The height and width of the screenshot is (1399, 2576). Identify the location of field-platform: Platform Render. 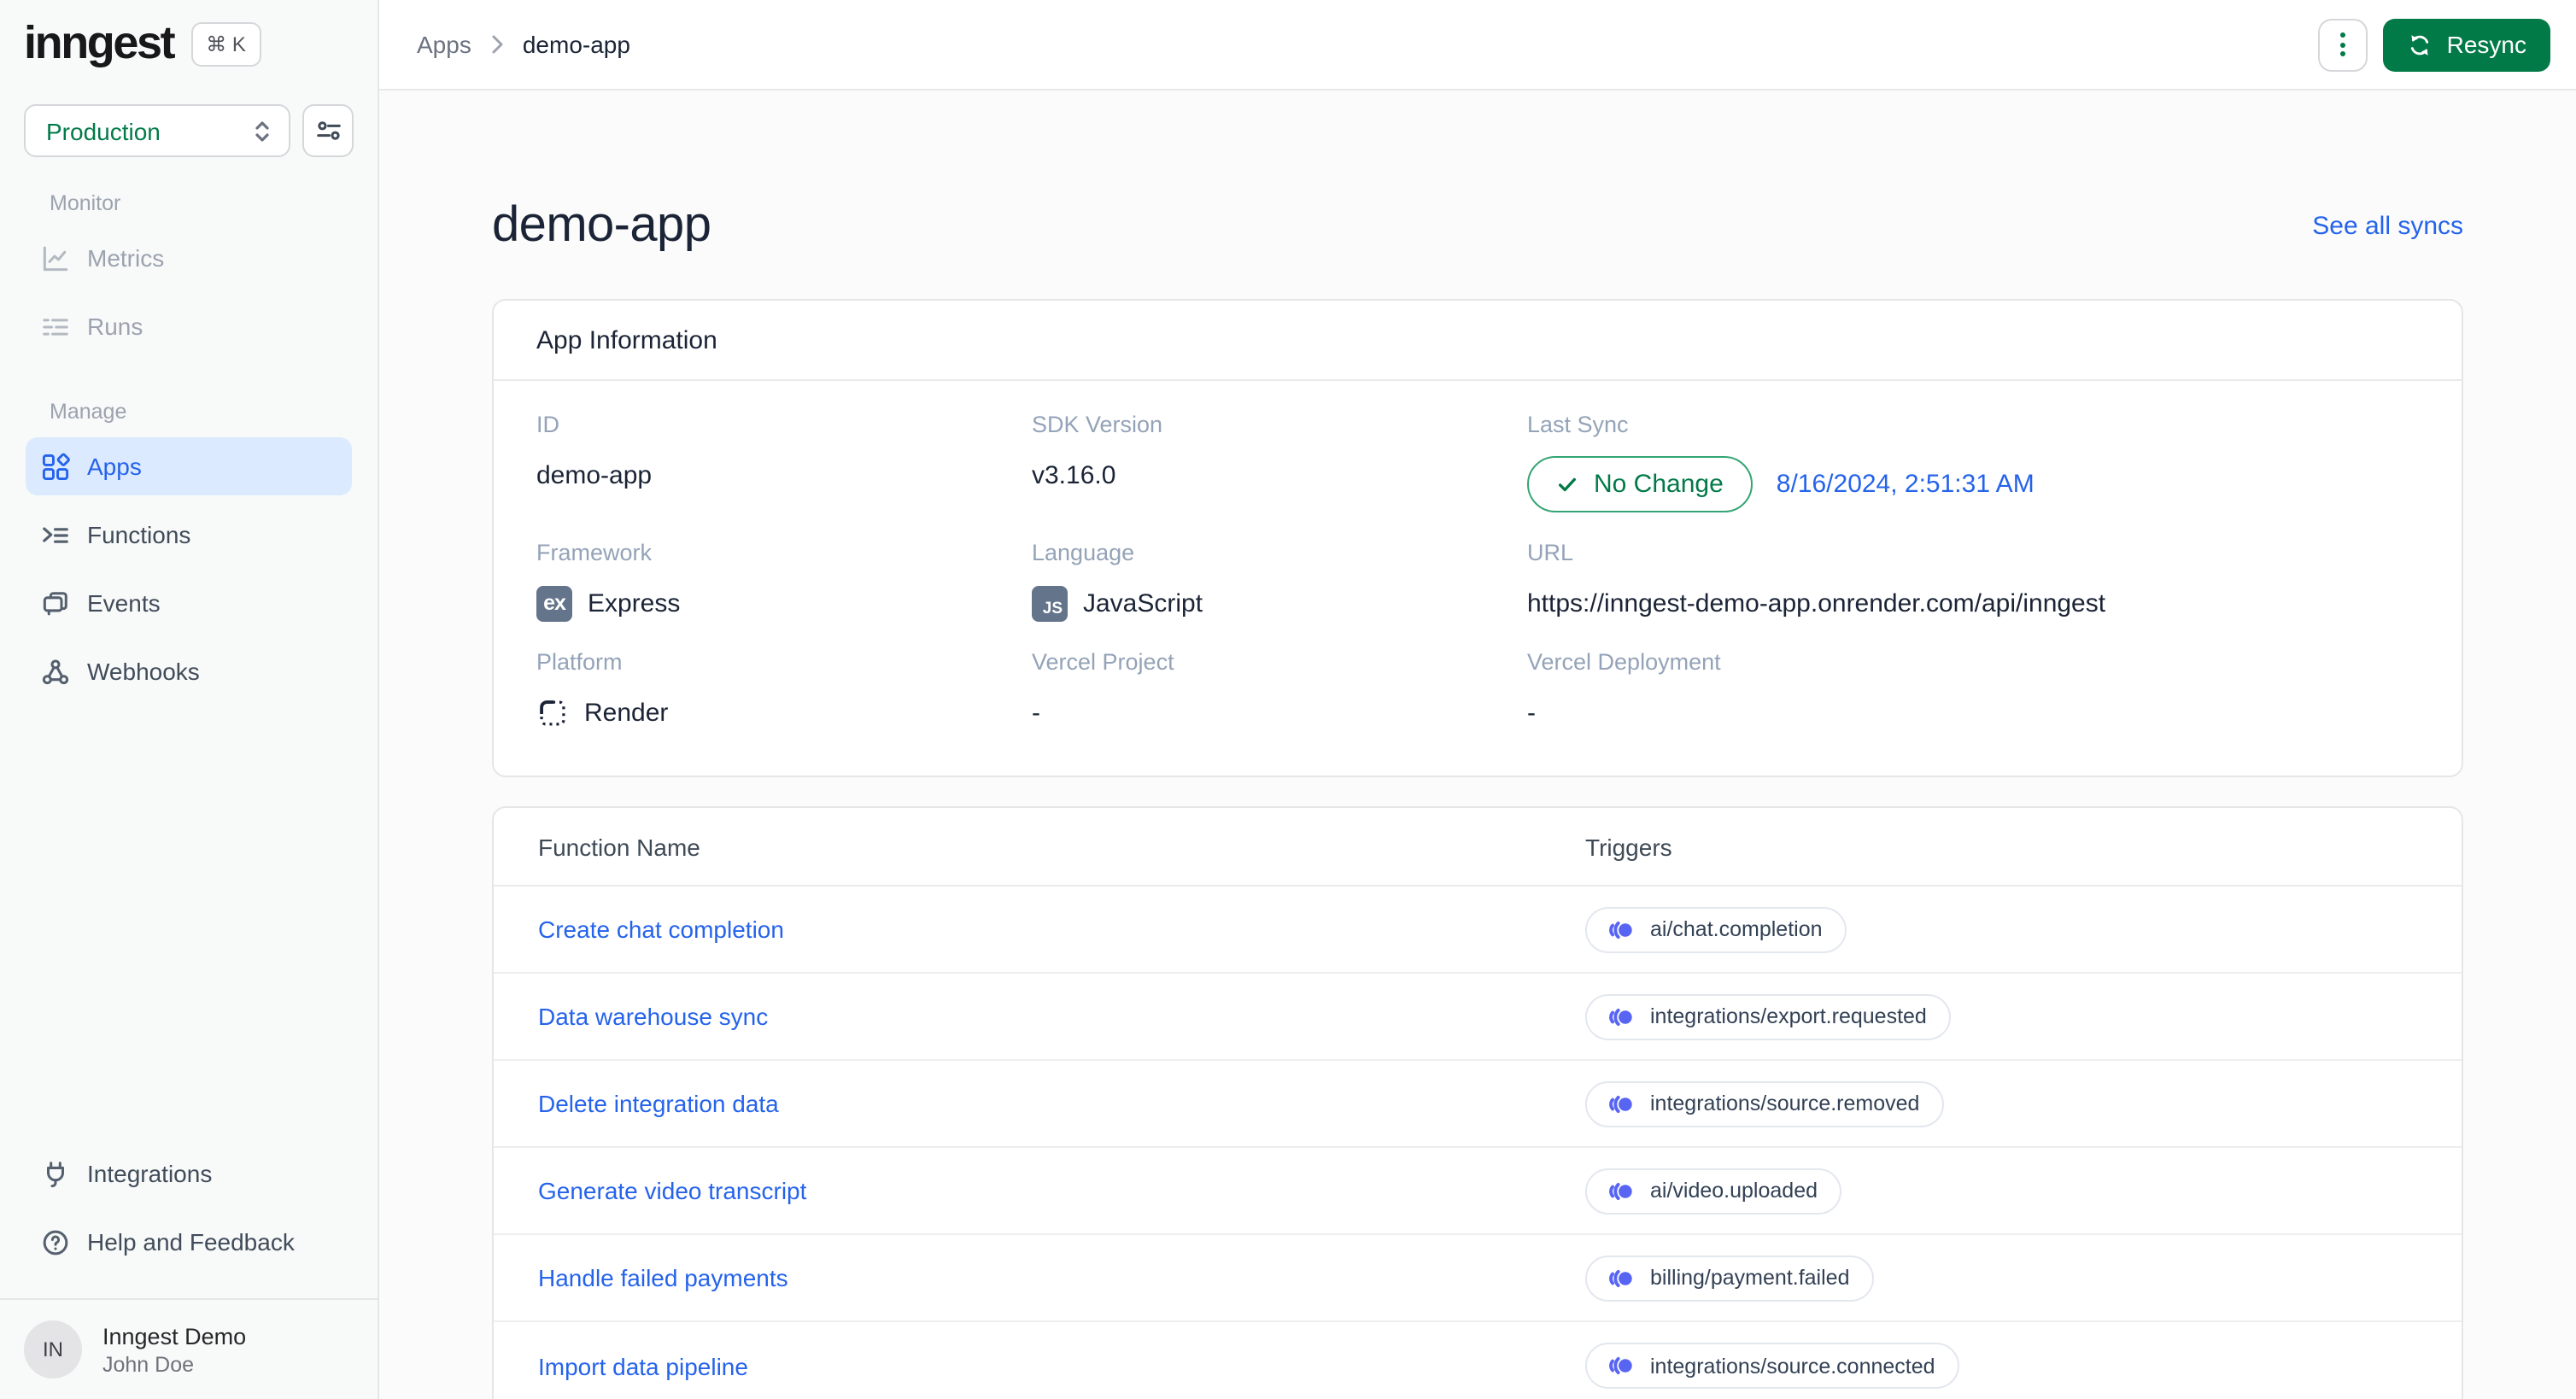
(784, 676).